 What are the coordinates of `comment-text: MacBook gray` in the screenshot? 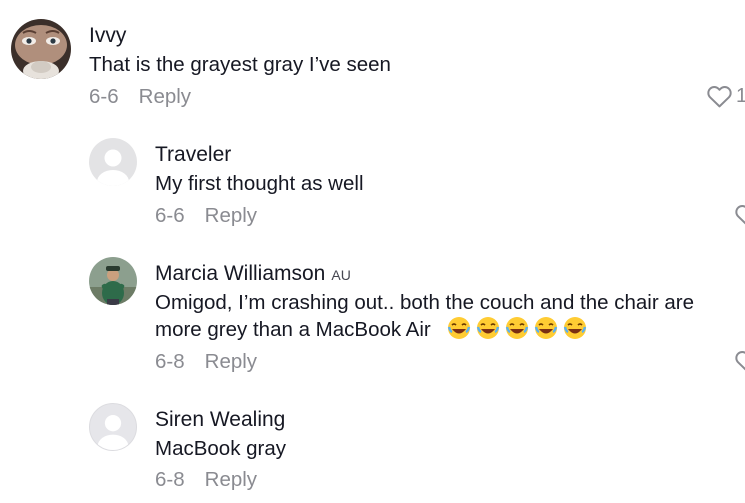 It's located at (221, 448).